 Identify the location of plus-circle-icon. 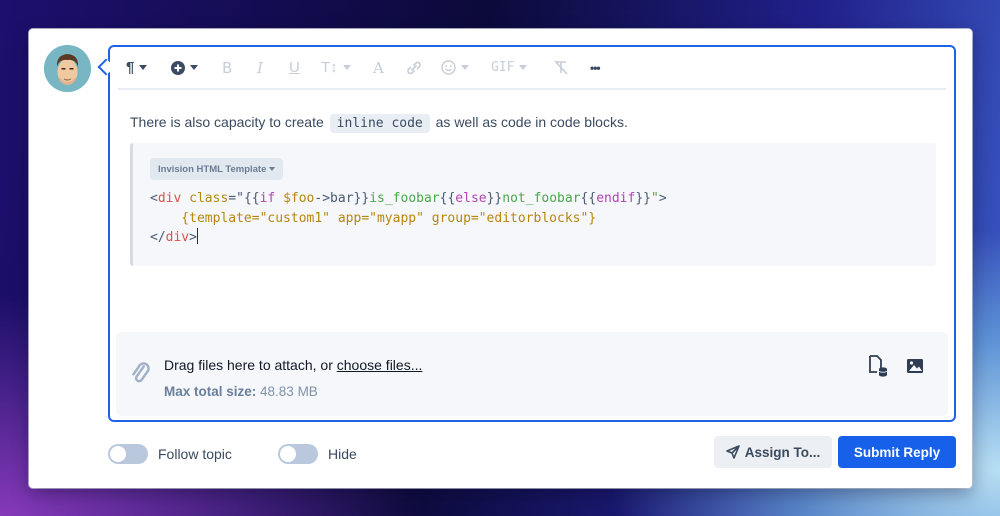
(178, 67).